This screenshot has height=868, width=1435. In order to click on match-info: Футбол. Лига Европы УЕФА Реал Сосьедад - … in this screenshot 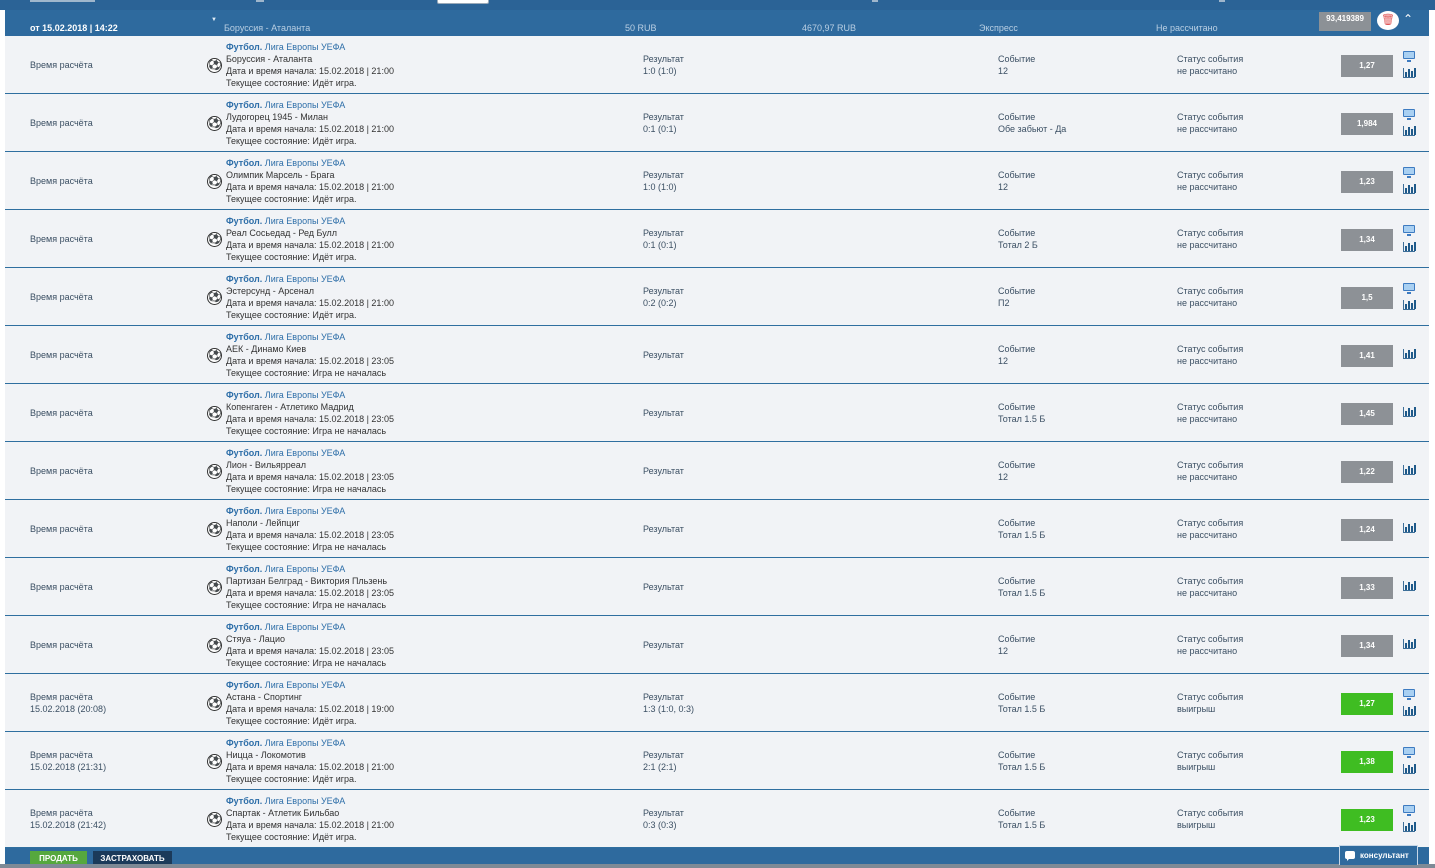, I will do `click(310, 239)`.